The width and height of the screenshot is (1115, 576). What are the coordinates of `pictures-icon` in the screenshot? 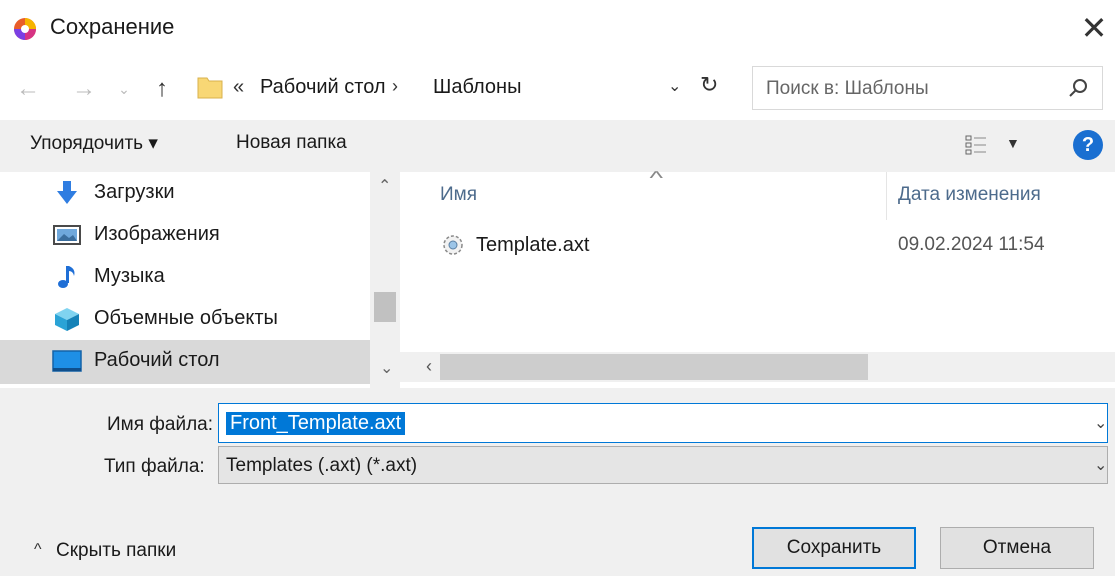 It's located at (67, 235).